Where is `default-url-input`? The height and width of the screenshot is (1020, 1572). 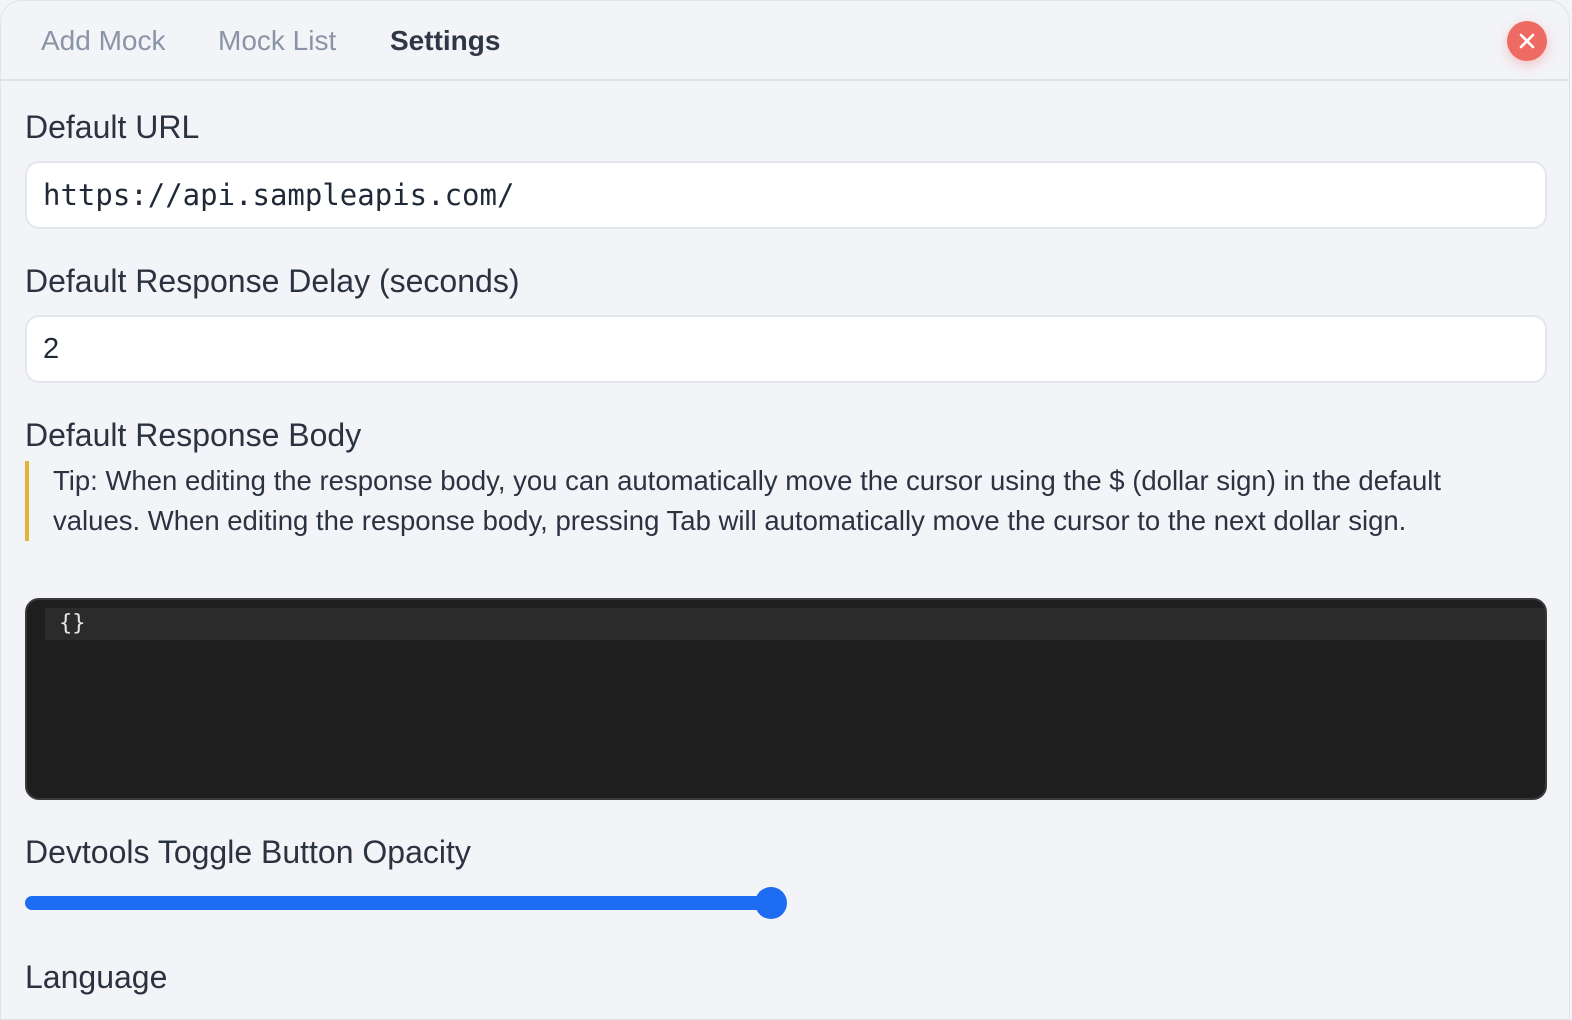
default-url-input is located at coordinates (786, 195).